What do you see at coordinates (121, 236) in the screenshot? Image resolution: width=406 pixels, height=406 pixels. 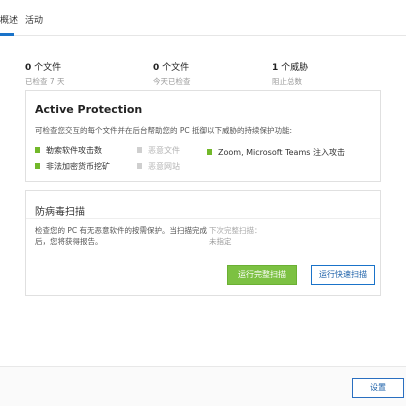 I see `antivirus-scan-description: 检查您的 PC 有无恶意软件的按需保护。当扫描完成后，您将获得报告。` at bounding box center [121, 236].